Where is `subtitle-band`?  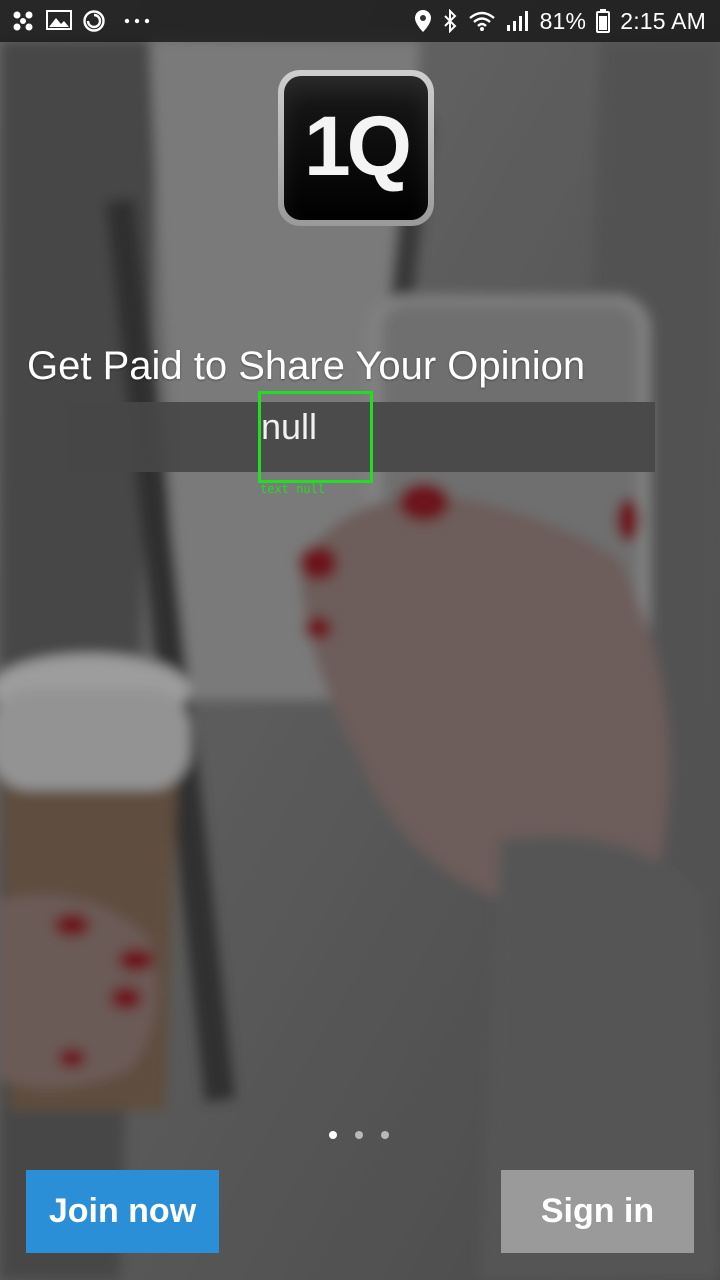 subtitle-band is located at coordinates (360, 437).